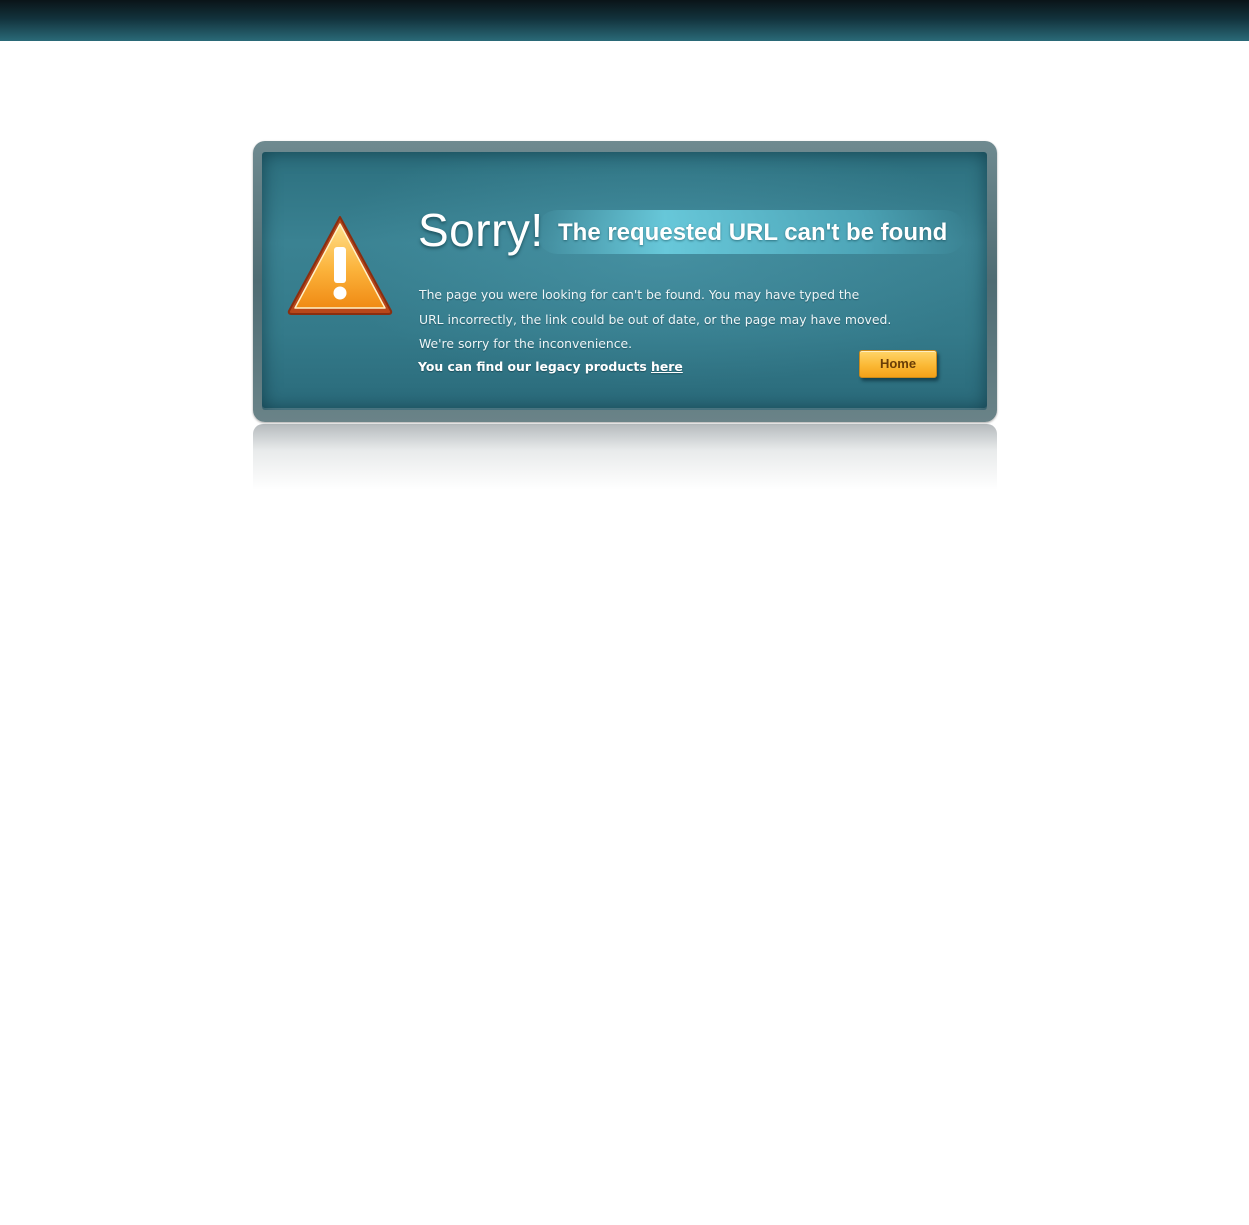  I want to click on legacy-products-text: You can find our legacy products here, so click(550, 366).